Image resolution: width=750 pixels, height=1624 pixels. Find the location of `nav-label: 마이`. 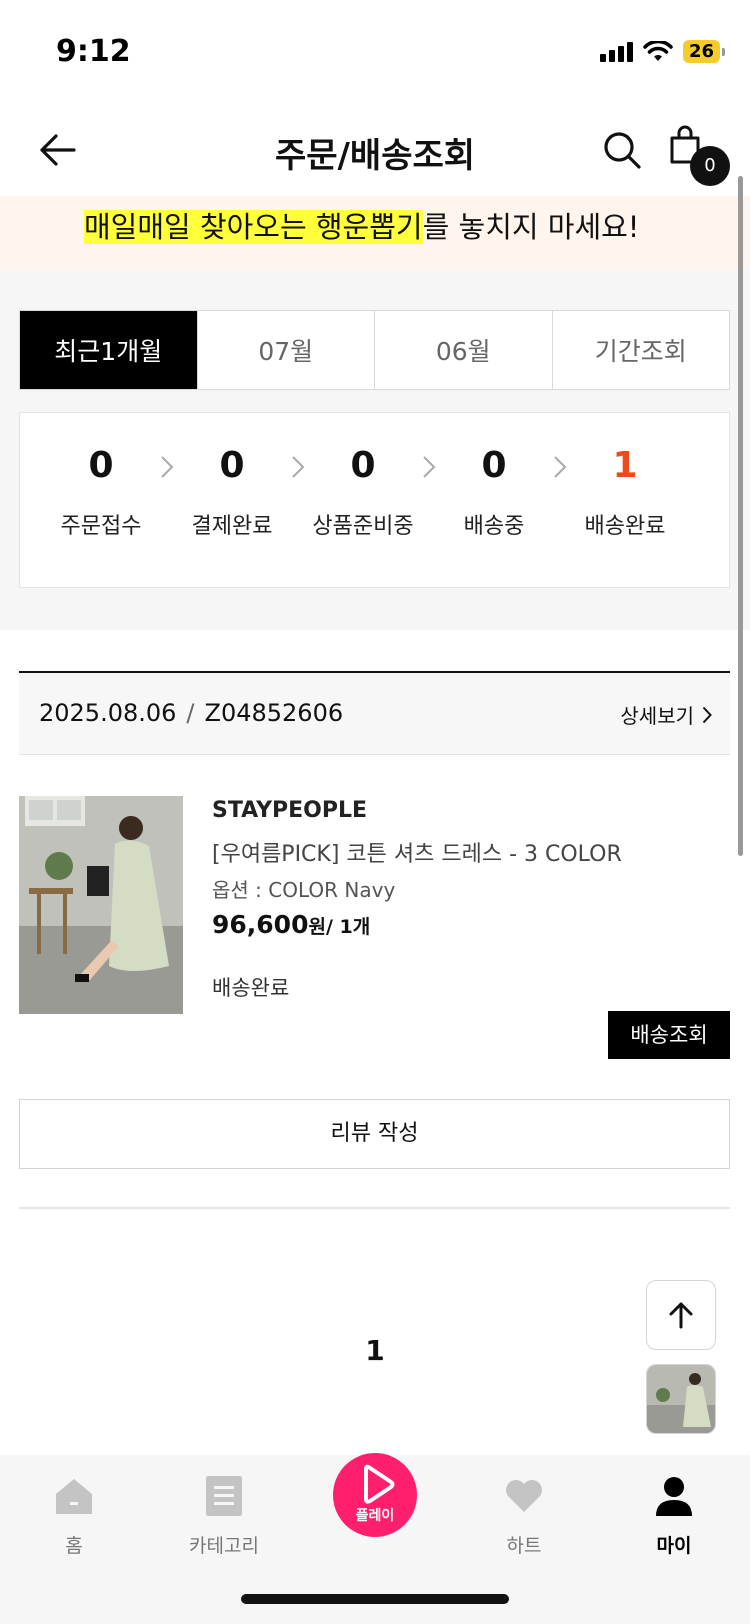

nav-label: 마이 is located at coordinates (674, 1546).